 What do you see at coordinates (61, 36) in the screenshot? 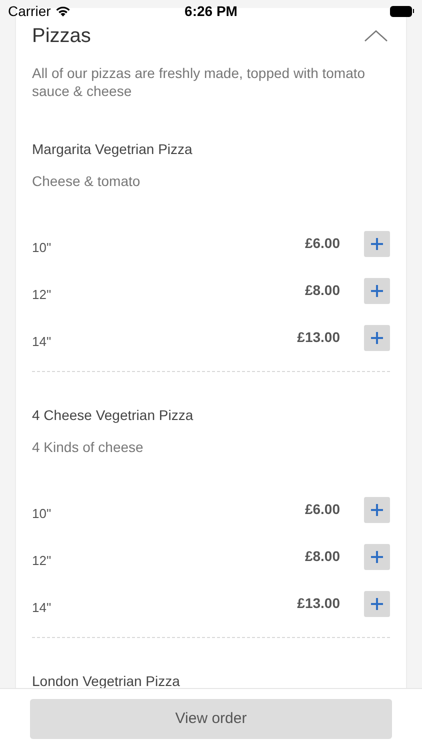
I see `section-title: Pizzas` at bounding box center [61, 36].